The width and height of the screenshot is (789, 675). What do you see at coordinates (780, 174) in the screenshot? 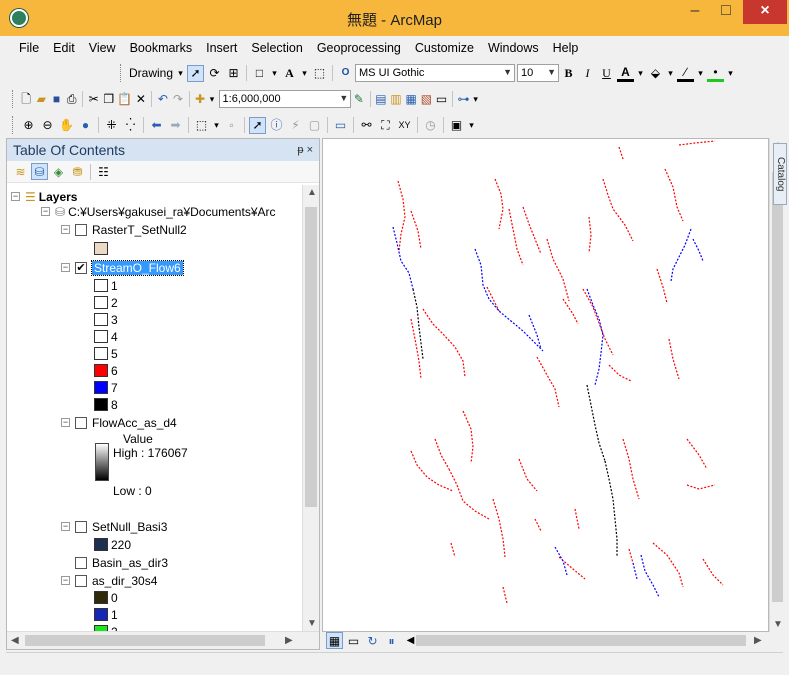
I see `catalog-side-tab: Catalog` at bounding box center [780, 174].